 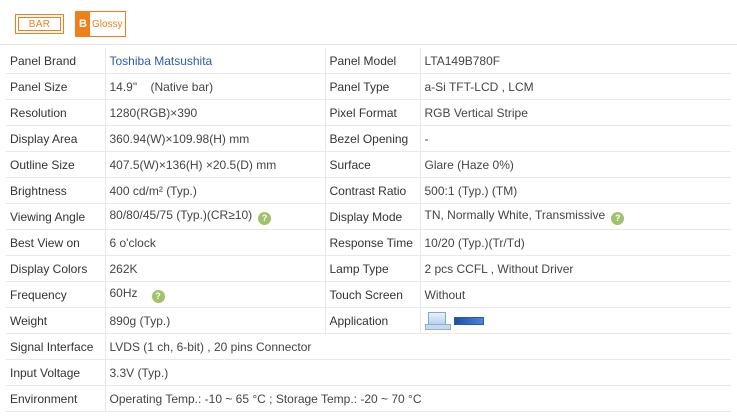 I want to click on spec-key: Panel Model, so click(x=372, y=61).